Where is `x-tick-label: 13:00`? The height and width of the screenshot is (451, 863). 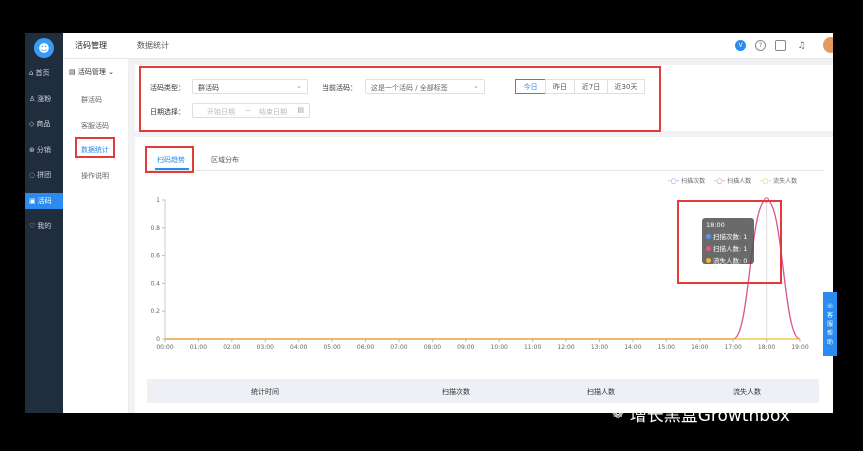 x-tick-label: 13:00 is located at coordinates (599, 347).